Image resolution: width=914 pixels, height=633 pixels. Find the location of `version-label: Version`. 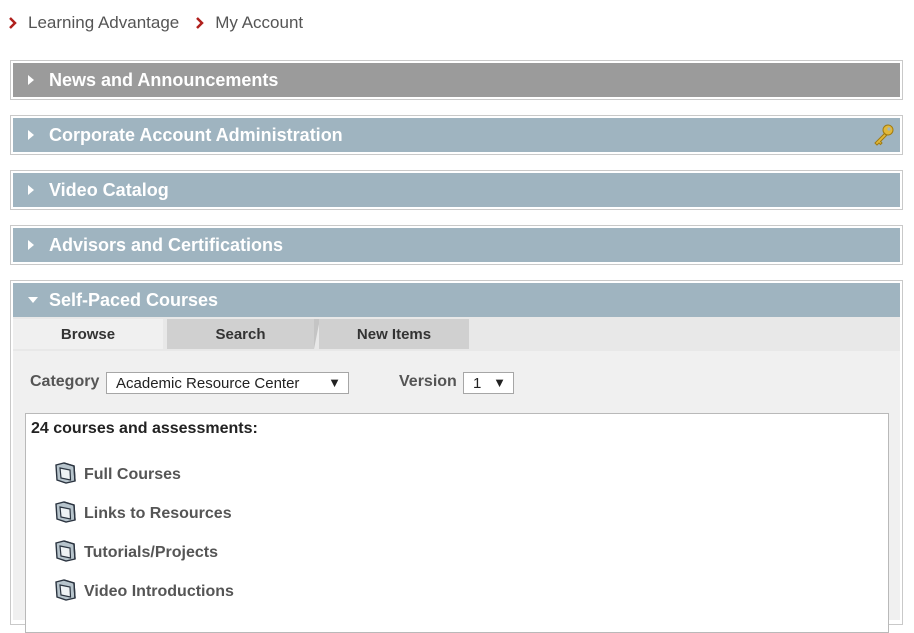

version-label: Version is located at coordinates (428, 381).